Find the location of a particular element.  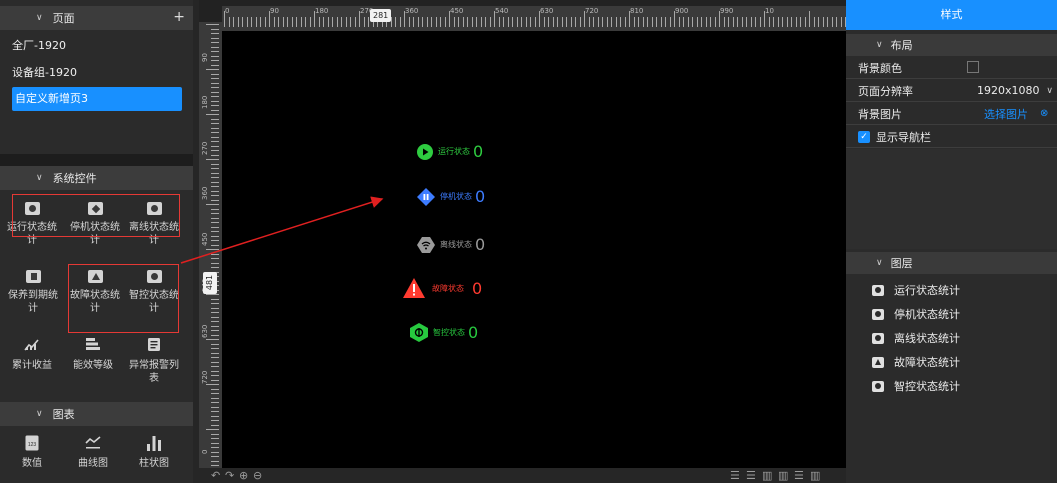

layer-item: 运行状态统计 is located at coordinates (916, 290).